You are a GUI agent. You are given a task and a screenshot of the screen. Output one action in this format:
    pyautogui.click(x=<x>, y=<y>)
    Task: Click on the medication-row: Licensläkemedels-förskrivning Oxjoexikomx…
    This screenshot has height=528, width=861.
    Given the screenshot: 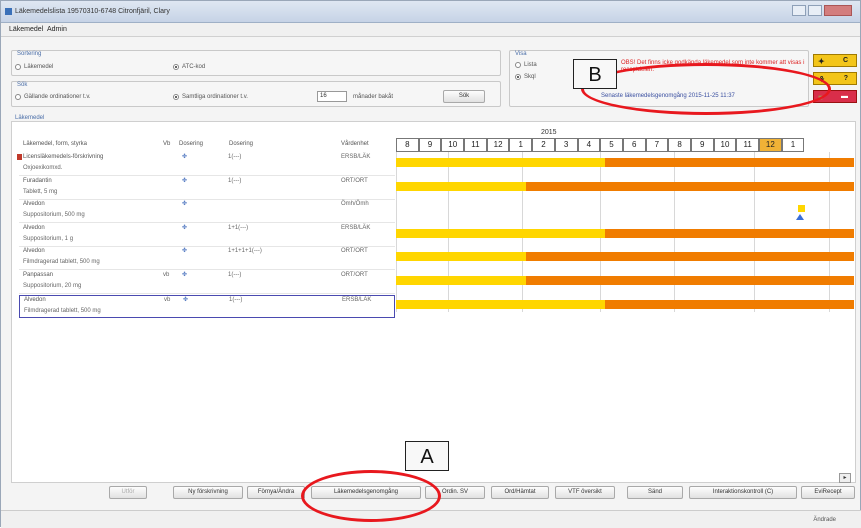 What is the action you would take?
    pyautogui.click(x=206, y=164)
    